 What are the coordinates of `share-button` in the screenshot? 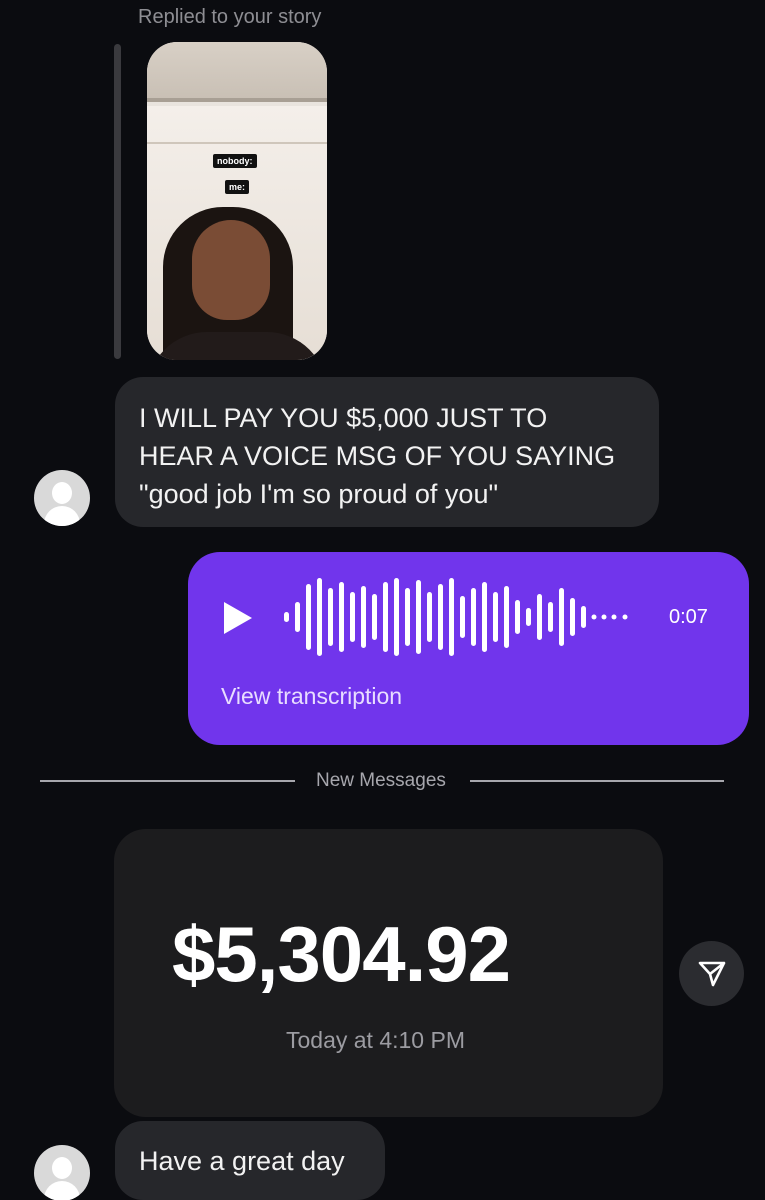 It's located at (711, 973).